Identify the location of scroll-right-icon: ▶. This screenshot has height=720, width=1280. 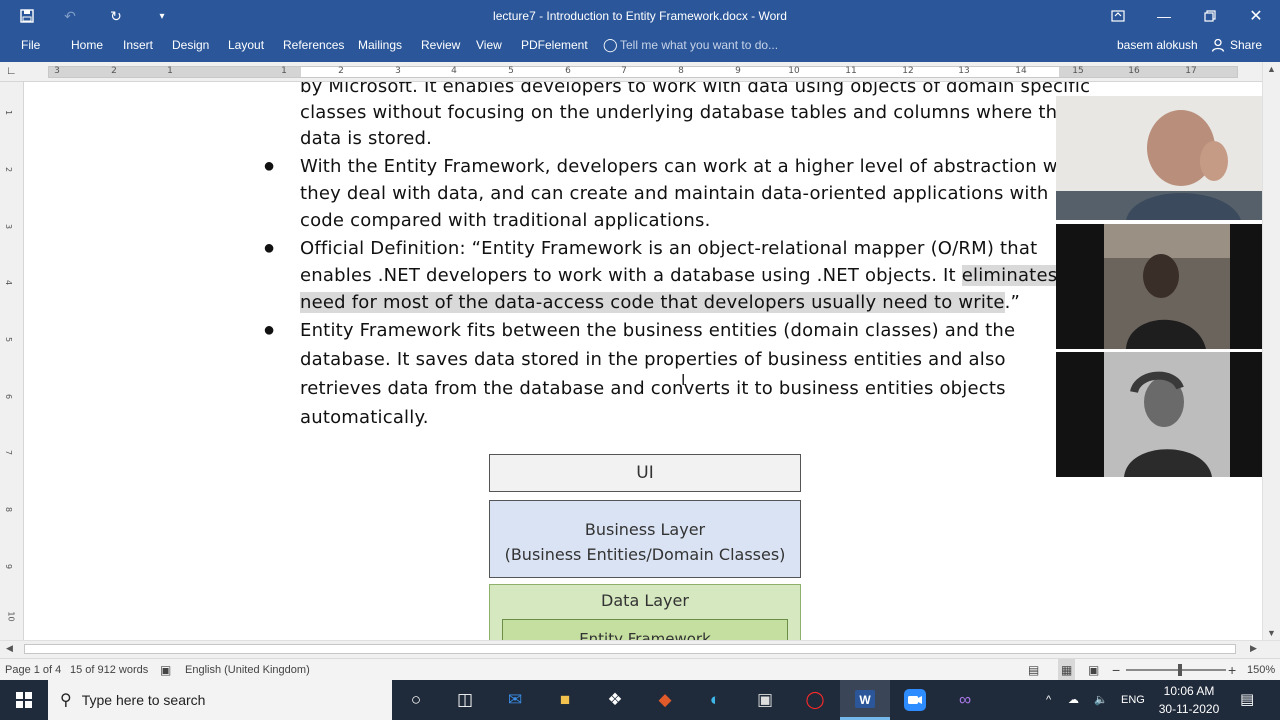
(1253, 648).